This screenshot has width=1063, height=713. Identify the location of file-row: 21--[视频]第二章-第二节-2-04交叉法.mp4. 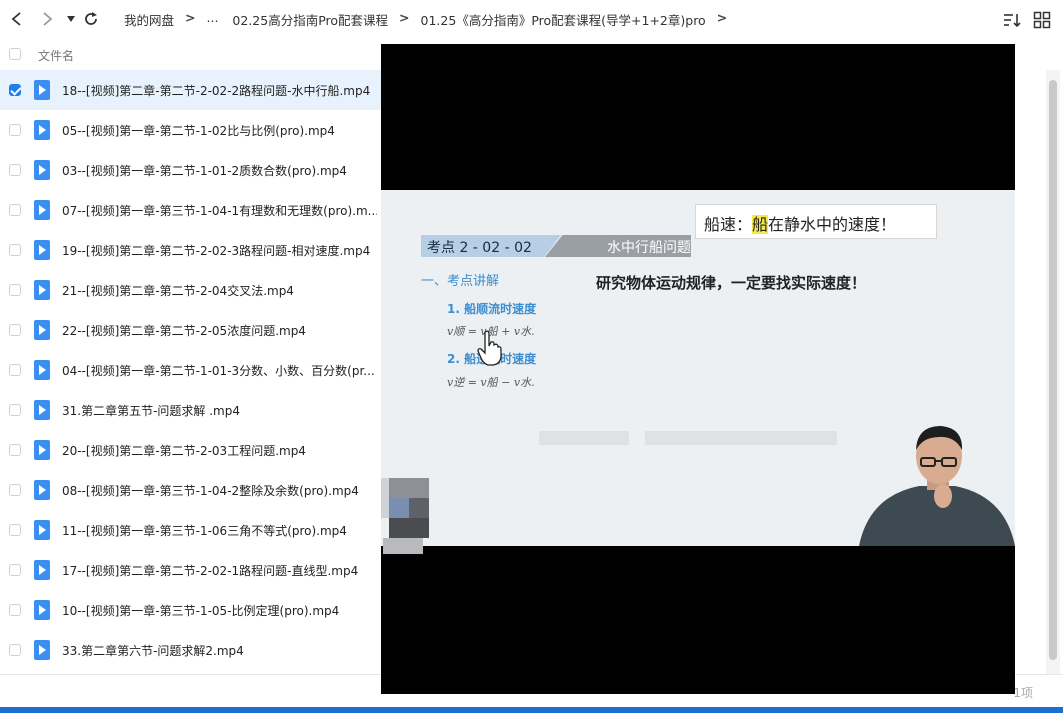
(191, 290).